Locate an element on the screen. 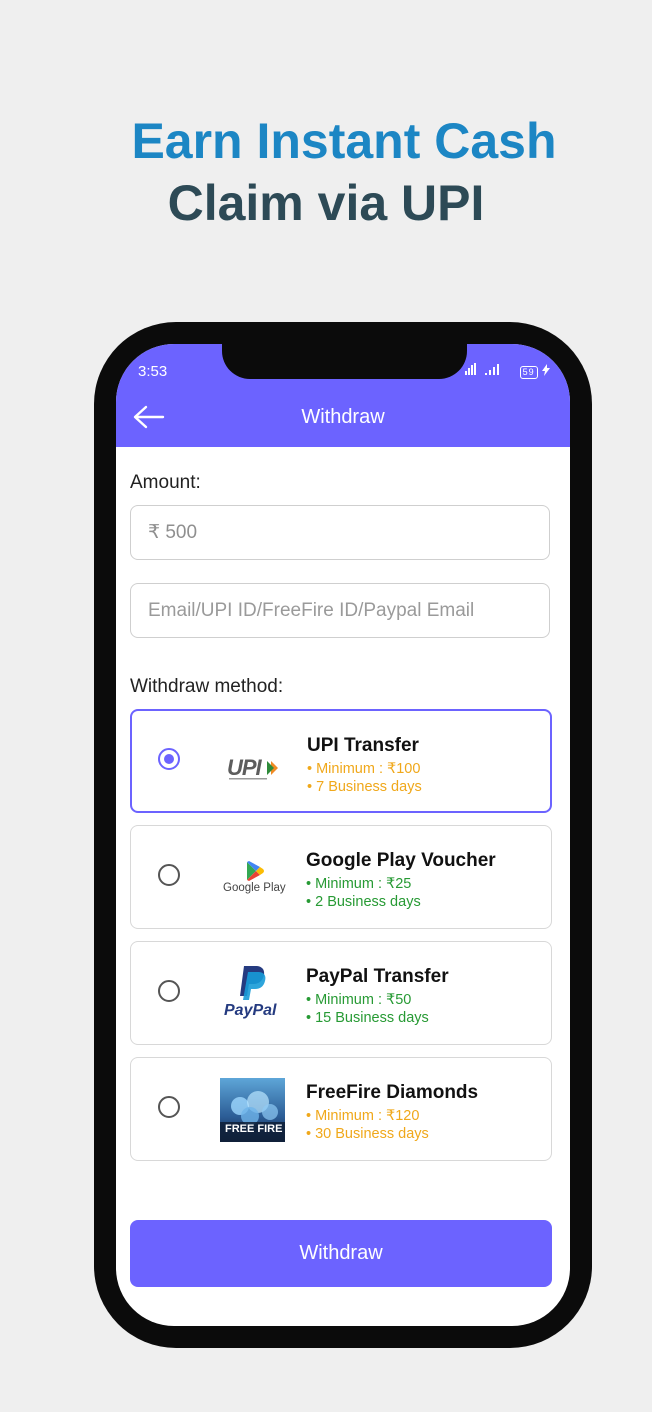  amount-field is located at coordinates (340, 532).